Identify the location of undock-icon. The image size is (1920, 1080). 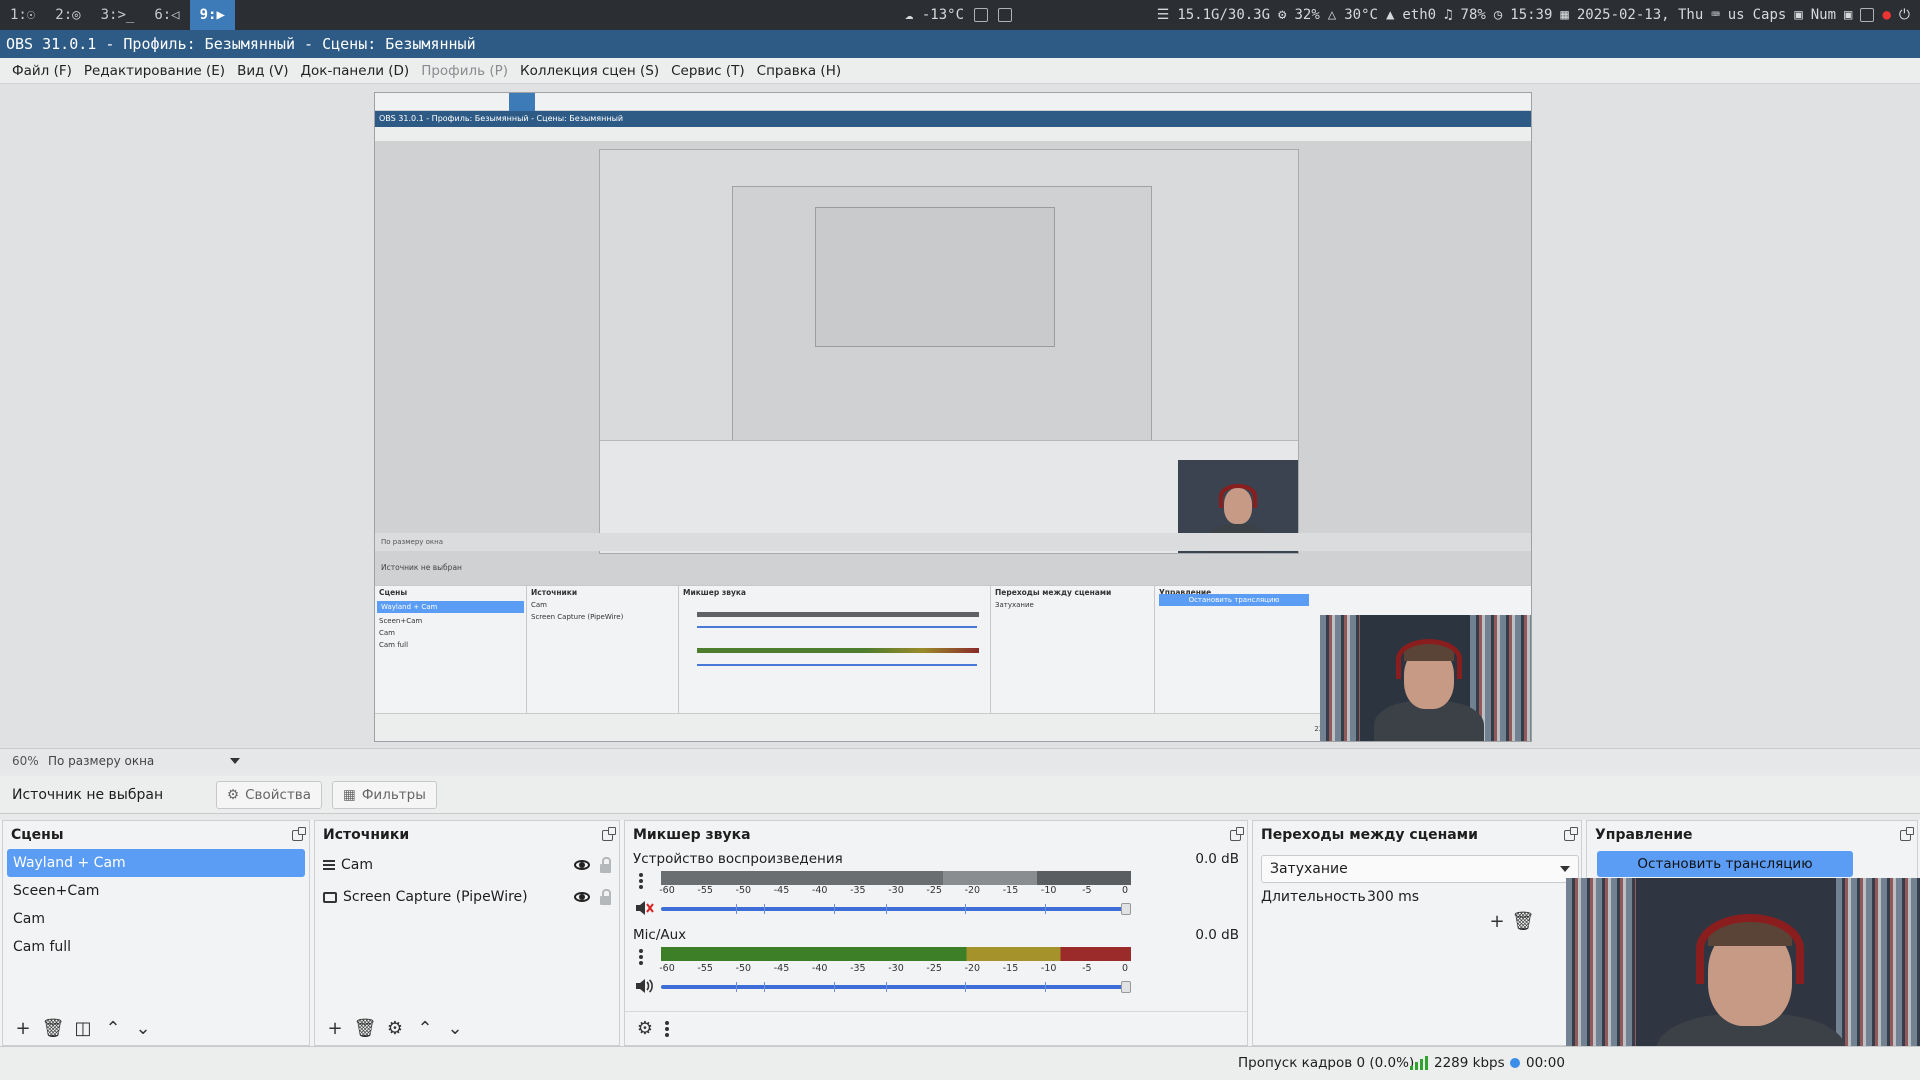
(299, 833).